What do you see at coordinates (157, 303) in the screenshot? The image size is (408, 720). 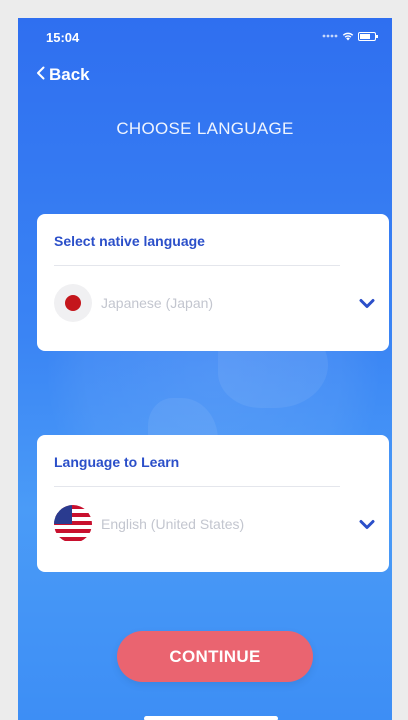 I see `native-language-value: Japanese (Japan)` at bounding box center [157, 303].